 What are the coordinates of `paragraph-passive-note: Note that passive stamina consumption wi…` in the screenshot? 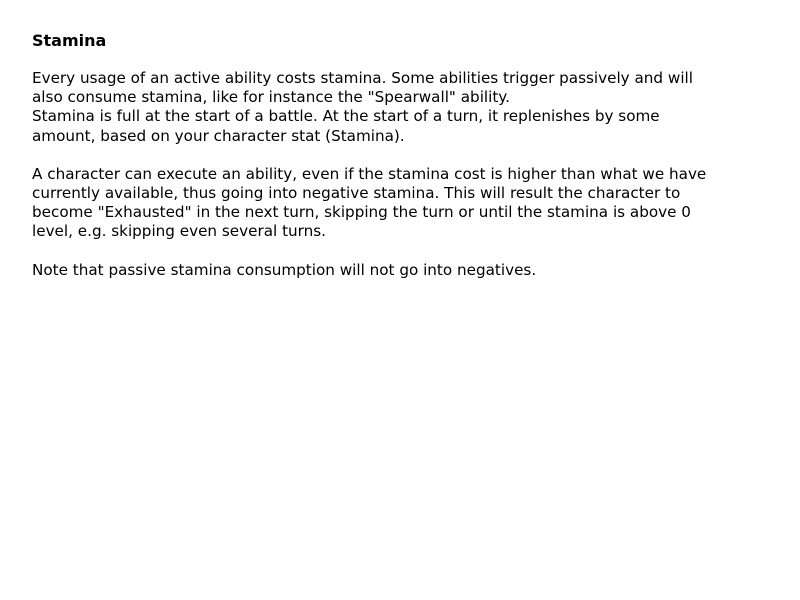 It's located at (402, 270).